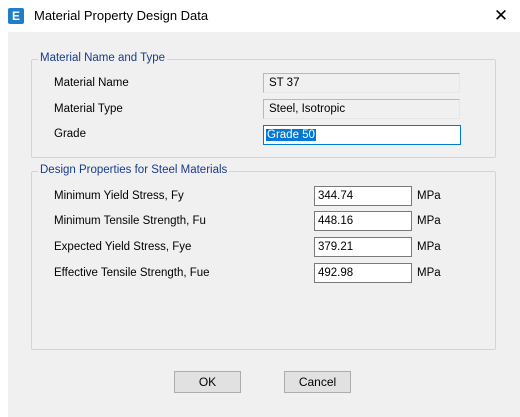  What do you see at coordinates (134, 170) in the screenshot?
I see `group-title: Design Properties for Steel Materials` at bounding box center [134, 170].